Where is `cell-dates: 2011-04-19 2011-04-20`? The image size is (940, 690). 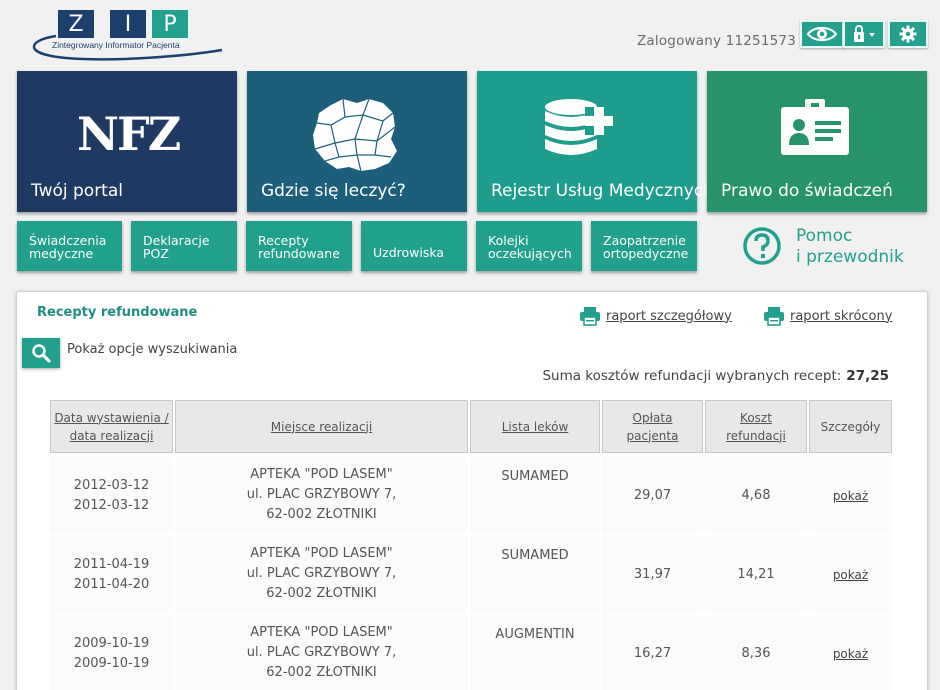
cell-dates: 2011-04-19 2011-04-20 is located at coordinates (111, 574).